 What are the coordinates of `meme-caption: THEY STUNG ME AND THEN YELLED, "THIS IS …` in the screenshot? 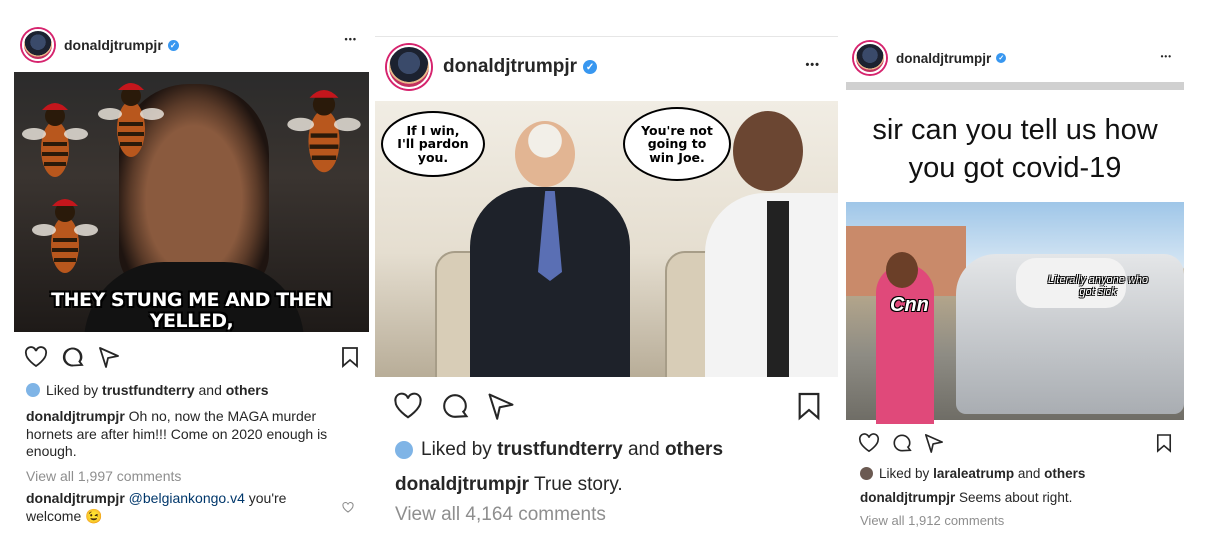 It's located at (191, 310).